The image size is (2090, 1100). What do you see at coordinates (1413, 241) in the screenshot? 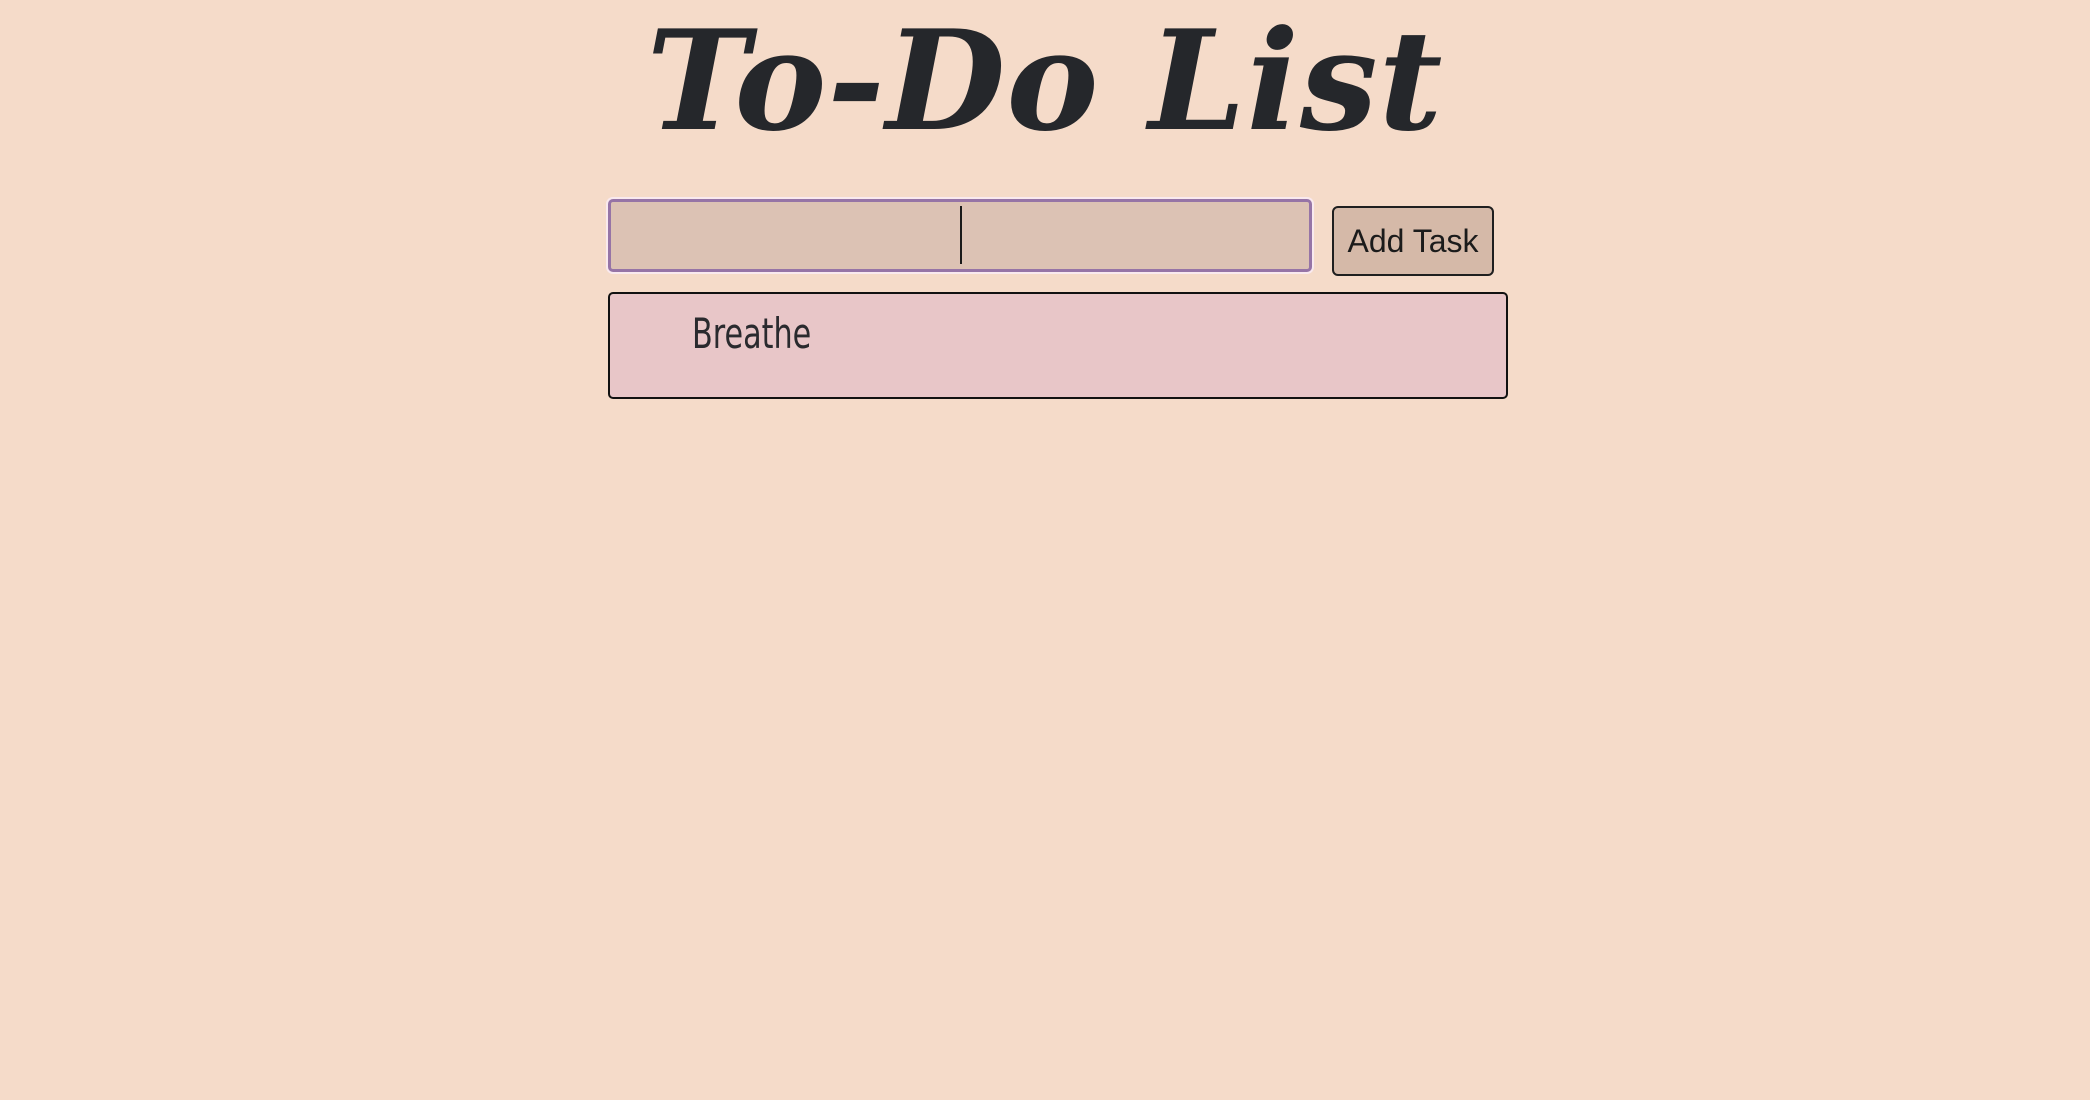
I see `add-task-button: Add Task` at bounding box center [1413, 241].